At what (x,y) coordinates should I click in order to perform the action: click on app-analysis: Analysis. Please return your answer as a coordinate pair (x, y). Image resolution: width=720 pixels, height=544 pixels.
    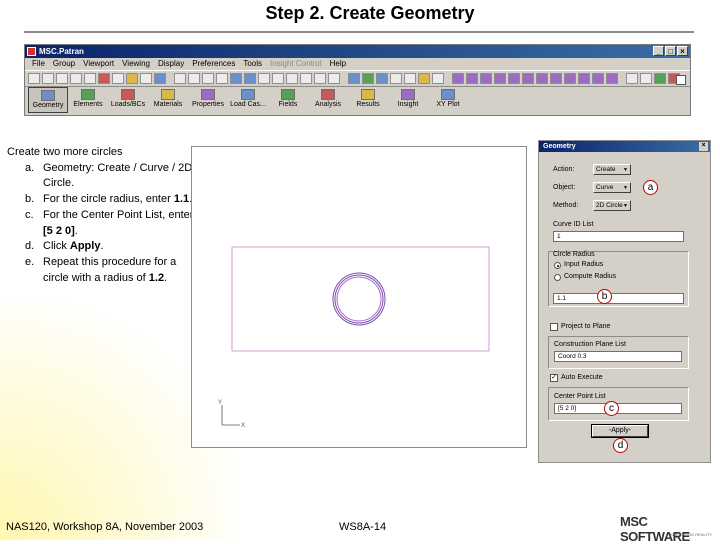
    Looking at the image, I should click on (328, 100).